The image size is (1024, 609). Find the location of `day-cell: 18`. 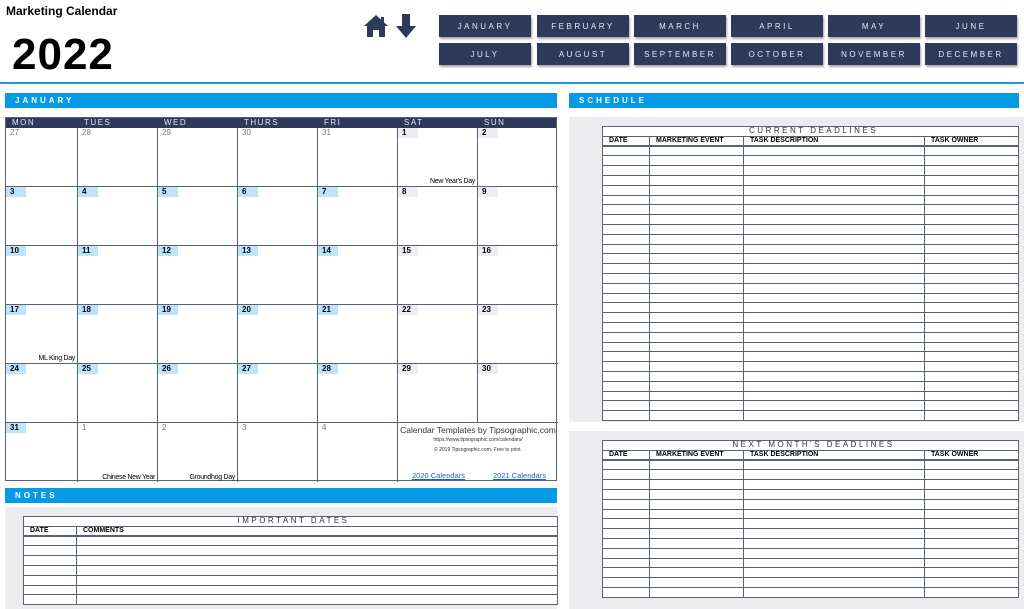

day-cell: 18 is located at coordinates (118, 334).